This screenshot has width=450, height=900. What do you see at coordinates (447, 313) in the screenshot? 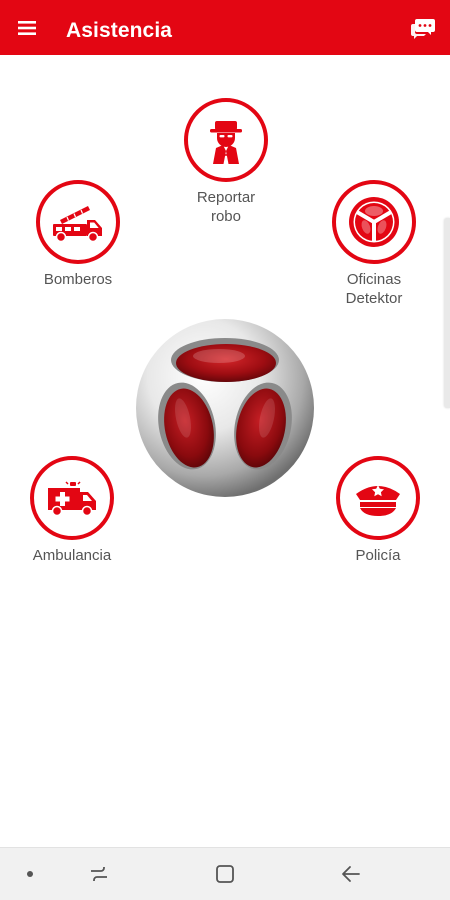
I see `edge-panel-handle` at bounding box center [447, 313].